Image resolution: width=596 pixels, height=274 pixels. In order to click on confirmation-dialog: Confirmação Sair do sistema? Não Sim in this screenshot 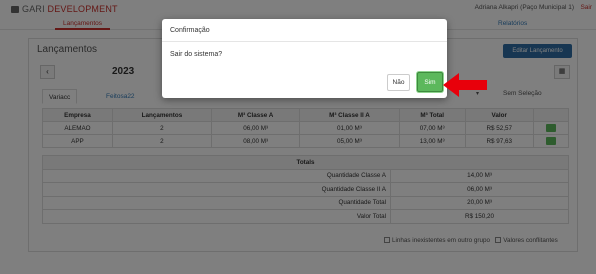, I will do `click(304, 58)`.